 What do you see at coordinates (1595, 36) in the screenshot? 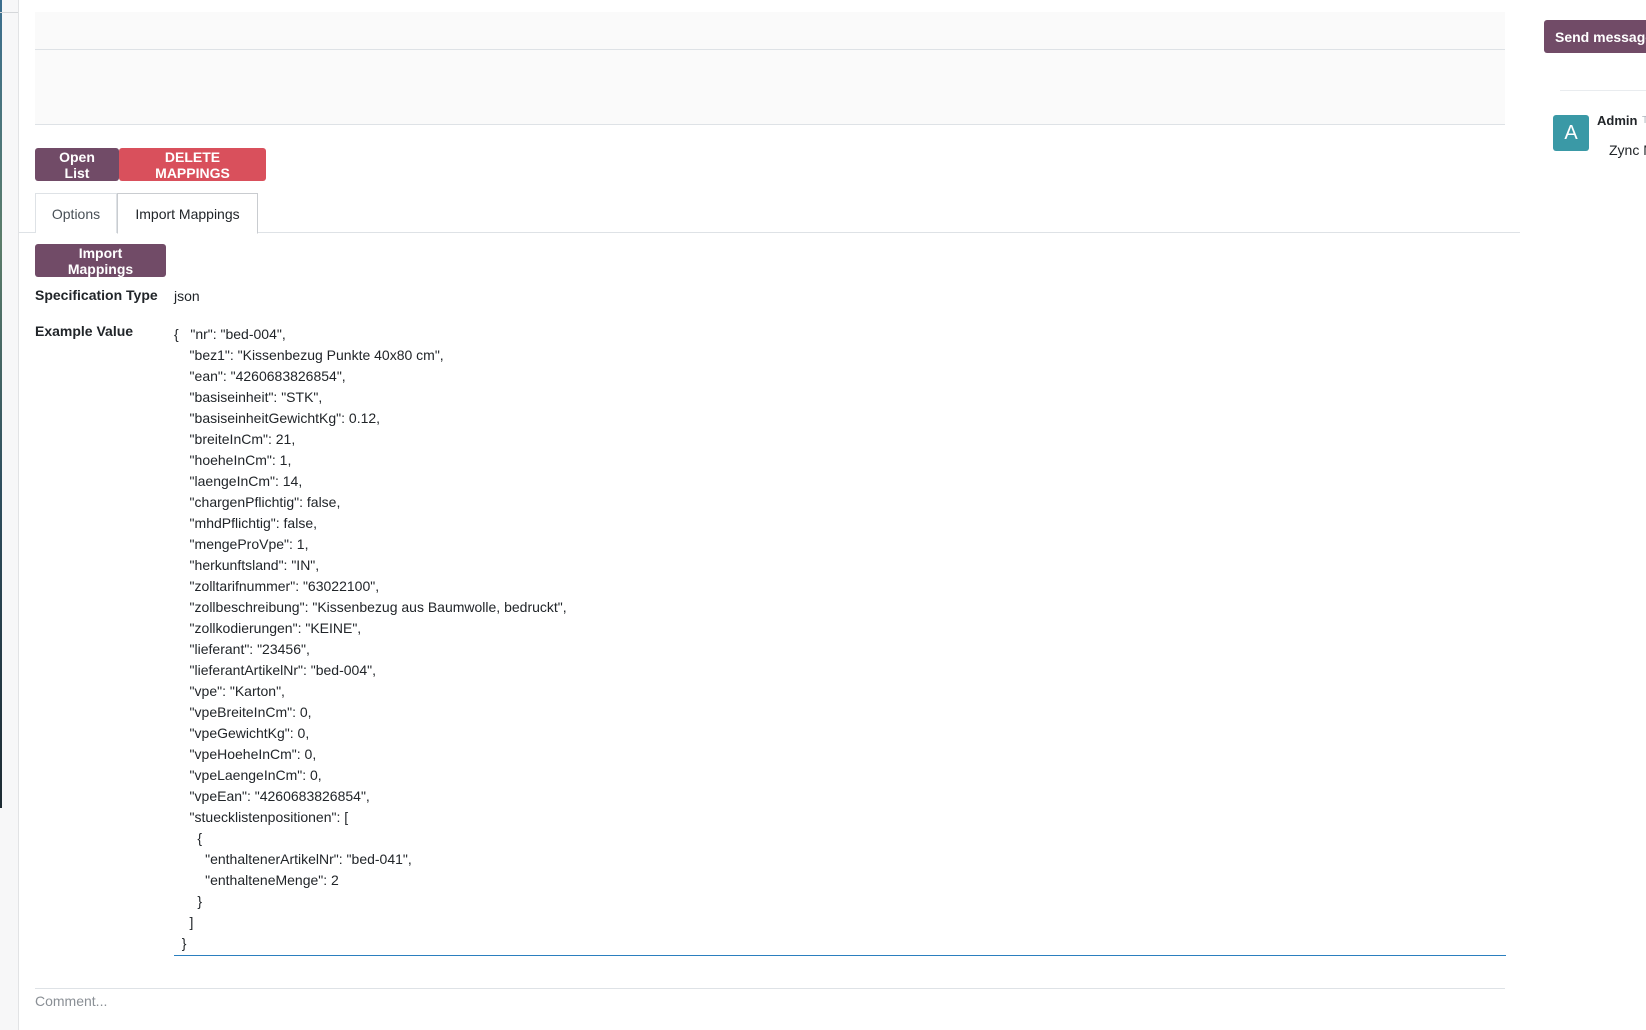
I see `send-message-button: Send message` at bounding box center [1595, 36].